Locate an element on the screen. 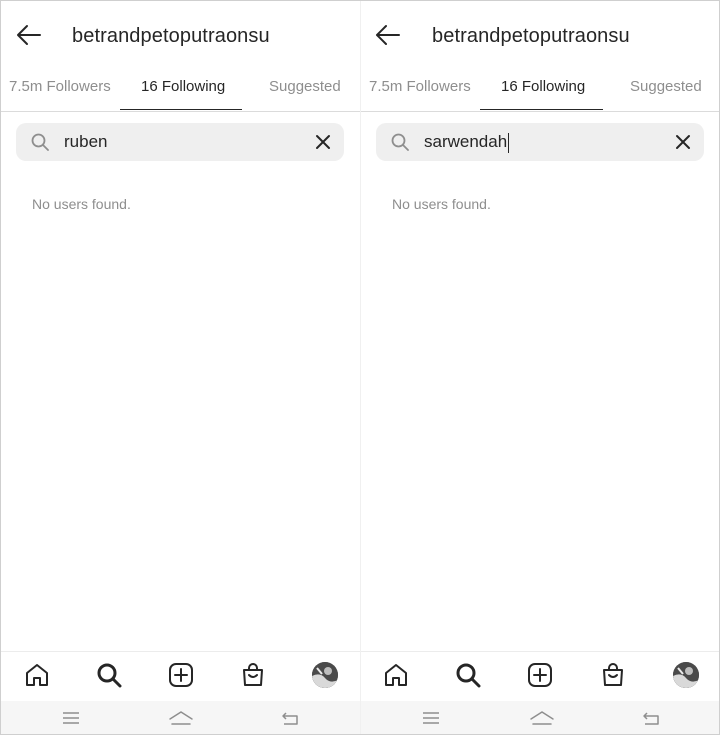 Image resolution: width=720 pixels, height=735 pixels. text-cursor is located at coordinates (509, 142).